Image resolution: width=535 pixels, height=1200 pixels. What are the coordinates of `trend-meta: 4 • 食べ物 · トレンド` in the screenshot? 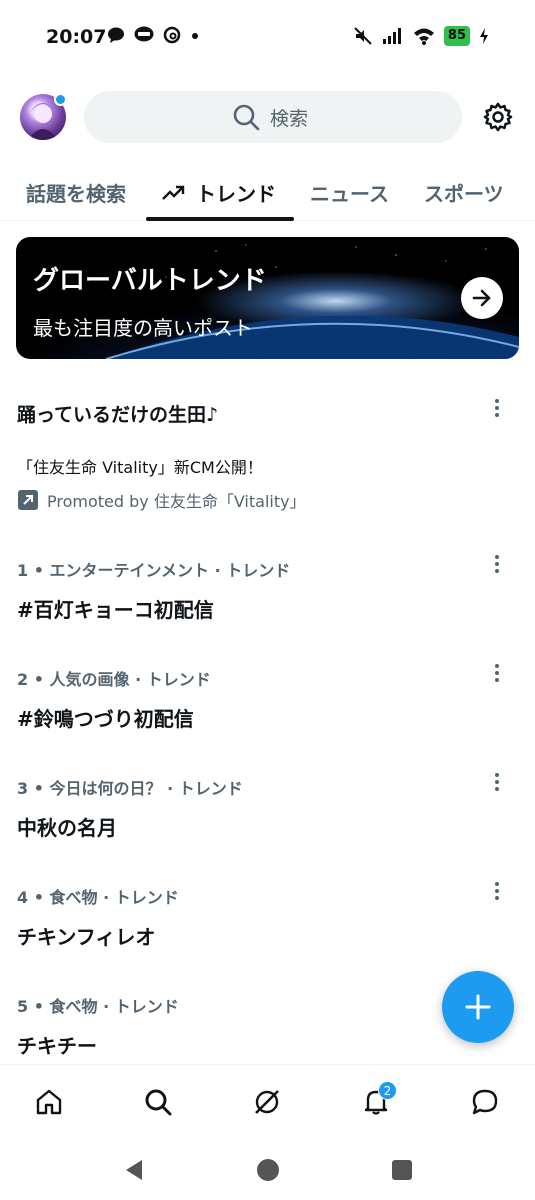 It's located at (98, 897).